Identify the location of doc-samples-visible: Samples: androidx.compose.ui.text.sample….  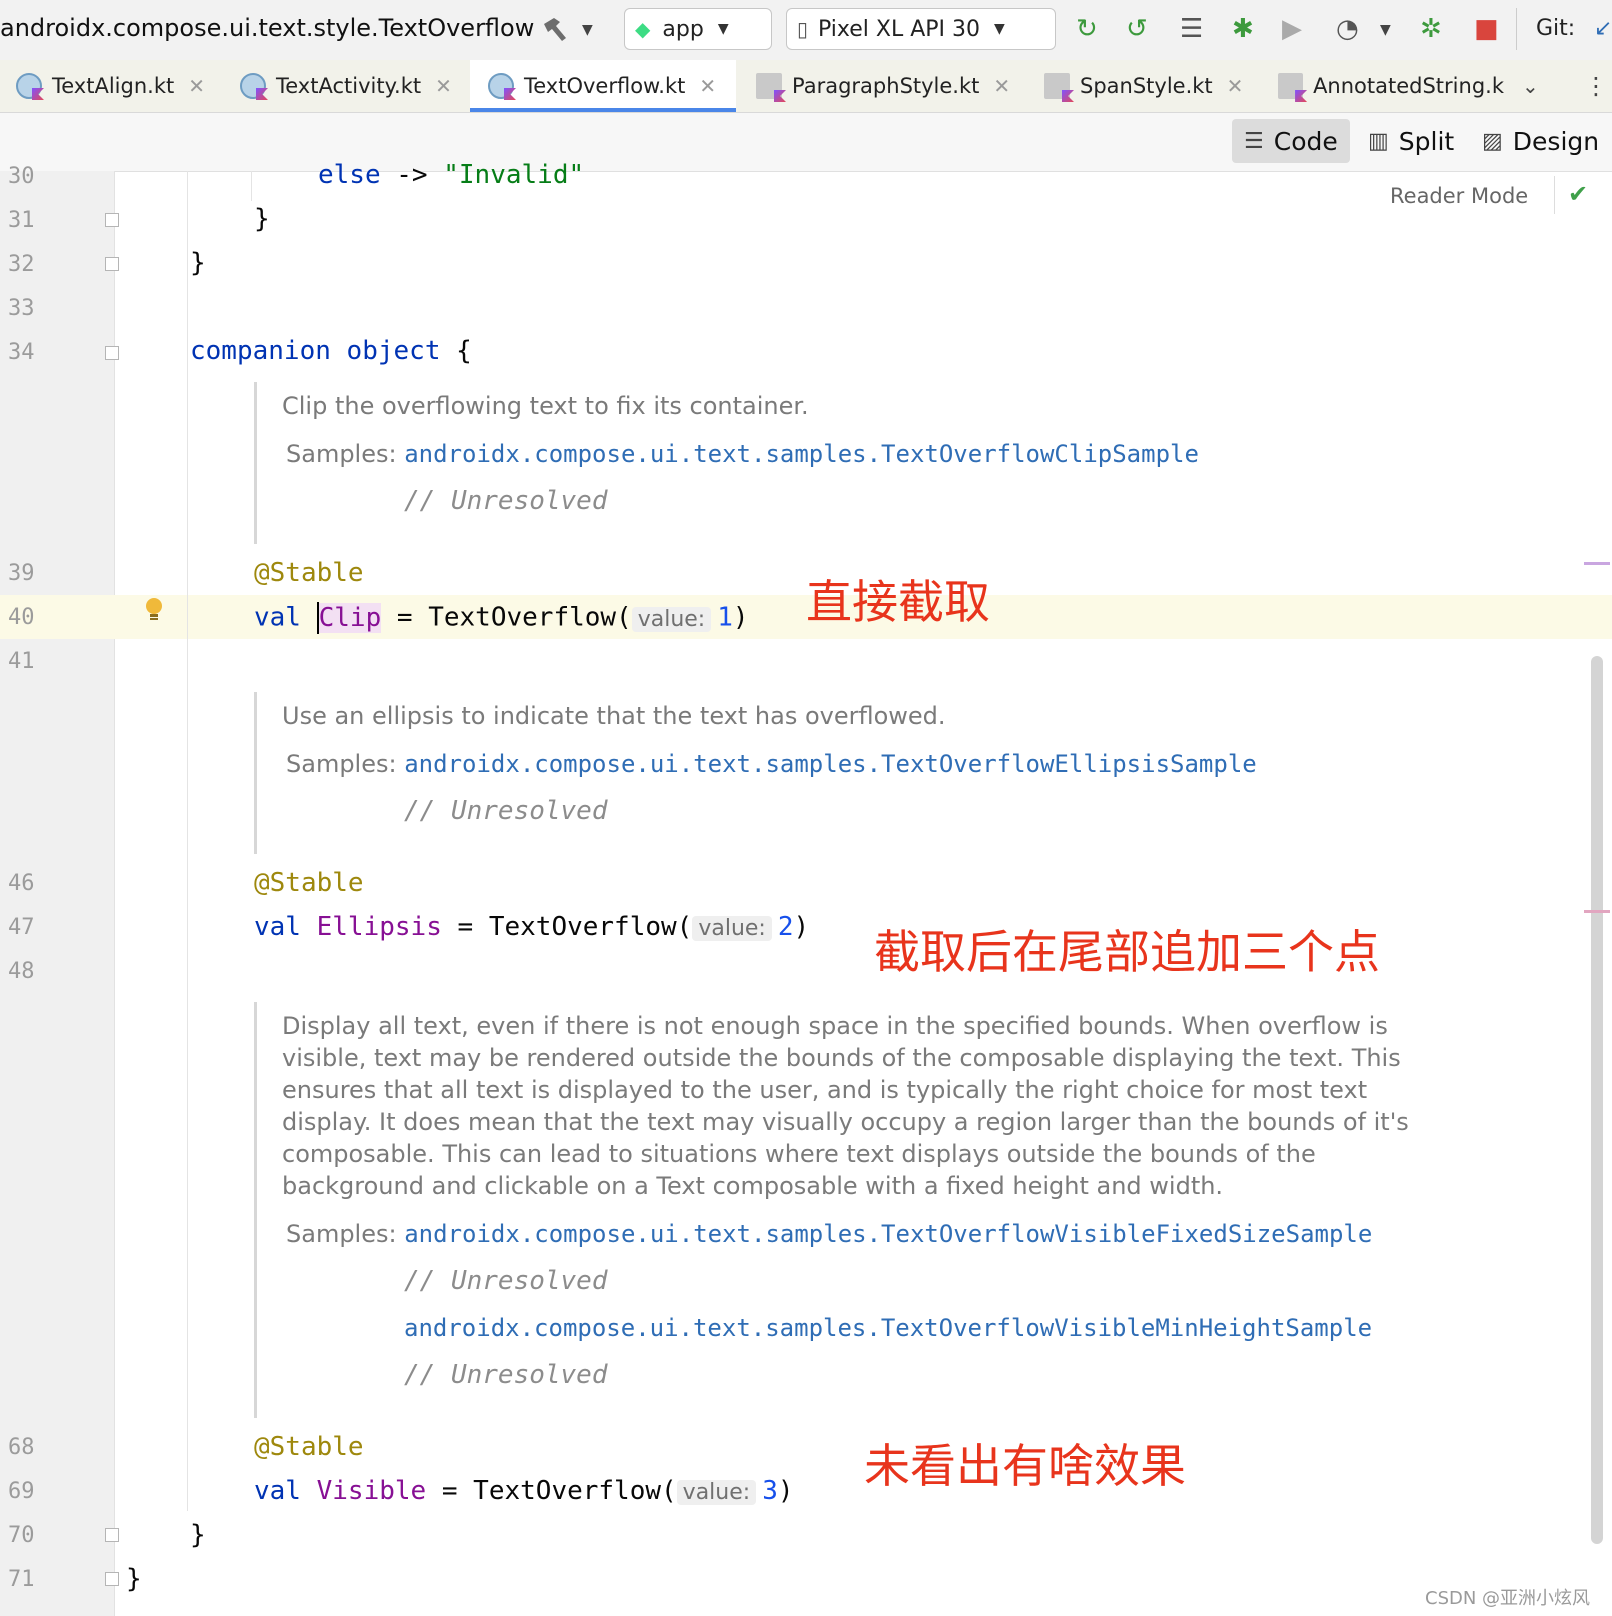
(829, 1234).